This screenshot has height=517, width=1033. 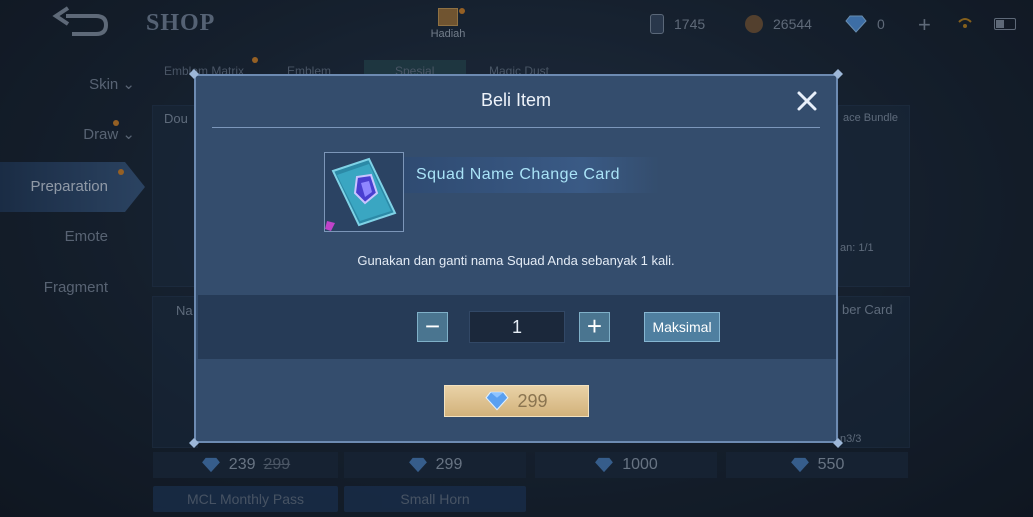 What do you see at coordinates (807, 101) in the screenshot?
I see `close-icon` at bounding box center [807, 101].